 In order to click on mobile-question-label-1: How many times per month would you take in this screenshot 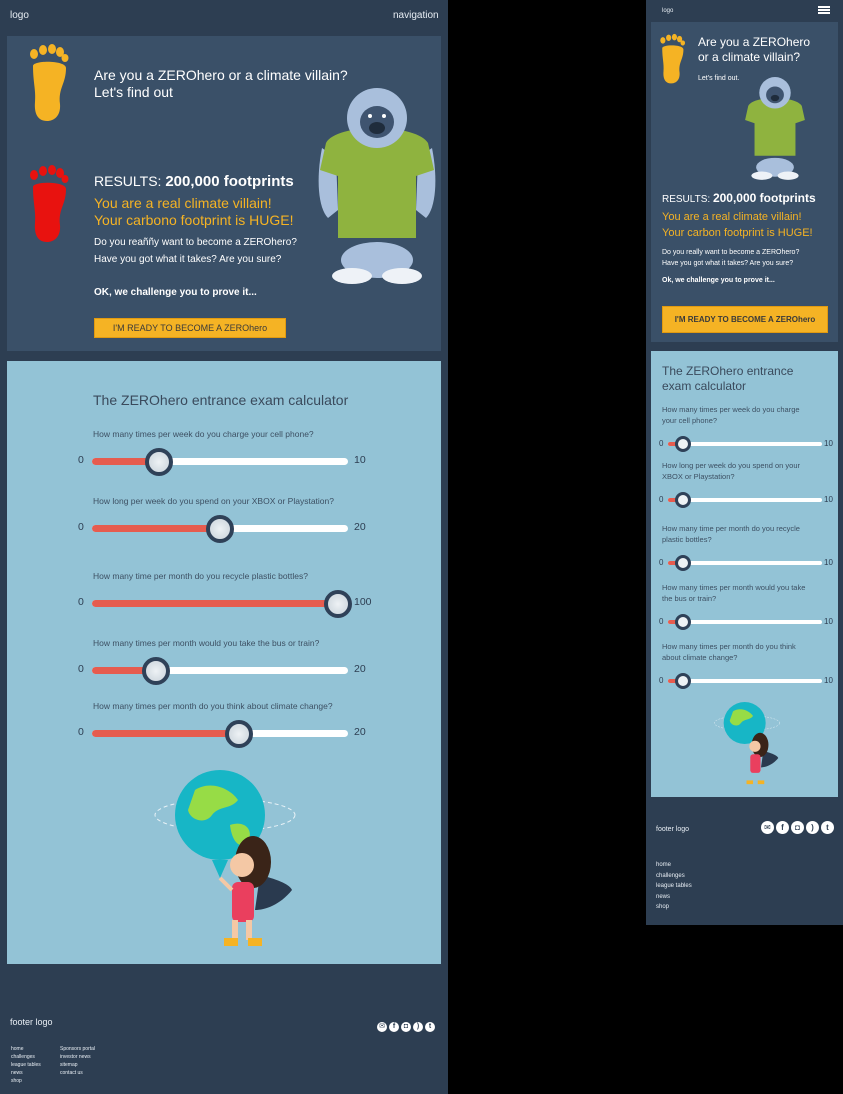, I will do `click(734, 587)`.